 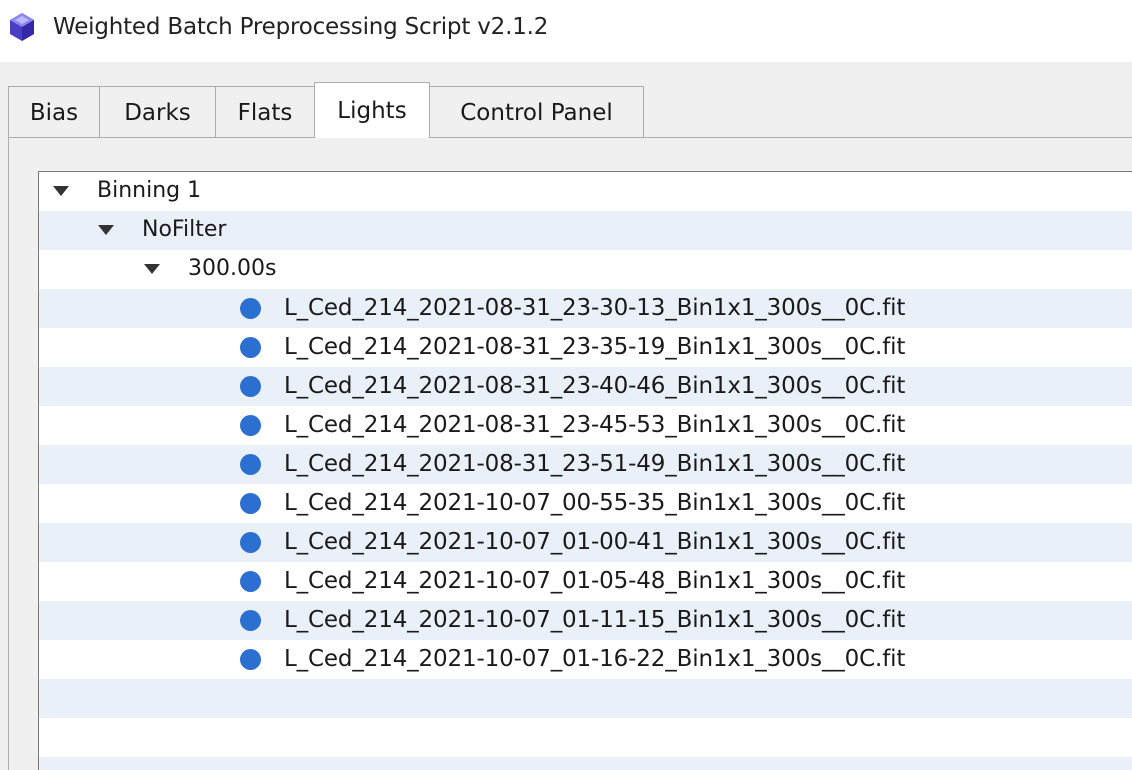 What do you see at coordinates (585, 230) in the screenshot?
I see `tree-row-filter: NoFilter` at bounding box center [585, 230].